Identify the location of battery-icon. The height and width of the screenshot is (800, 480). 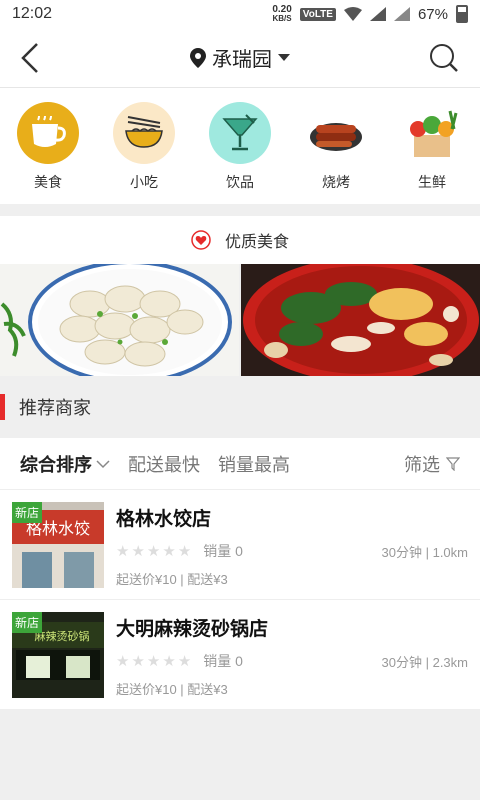
(462, 14).